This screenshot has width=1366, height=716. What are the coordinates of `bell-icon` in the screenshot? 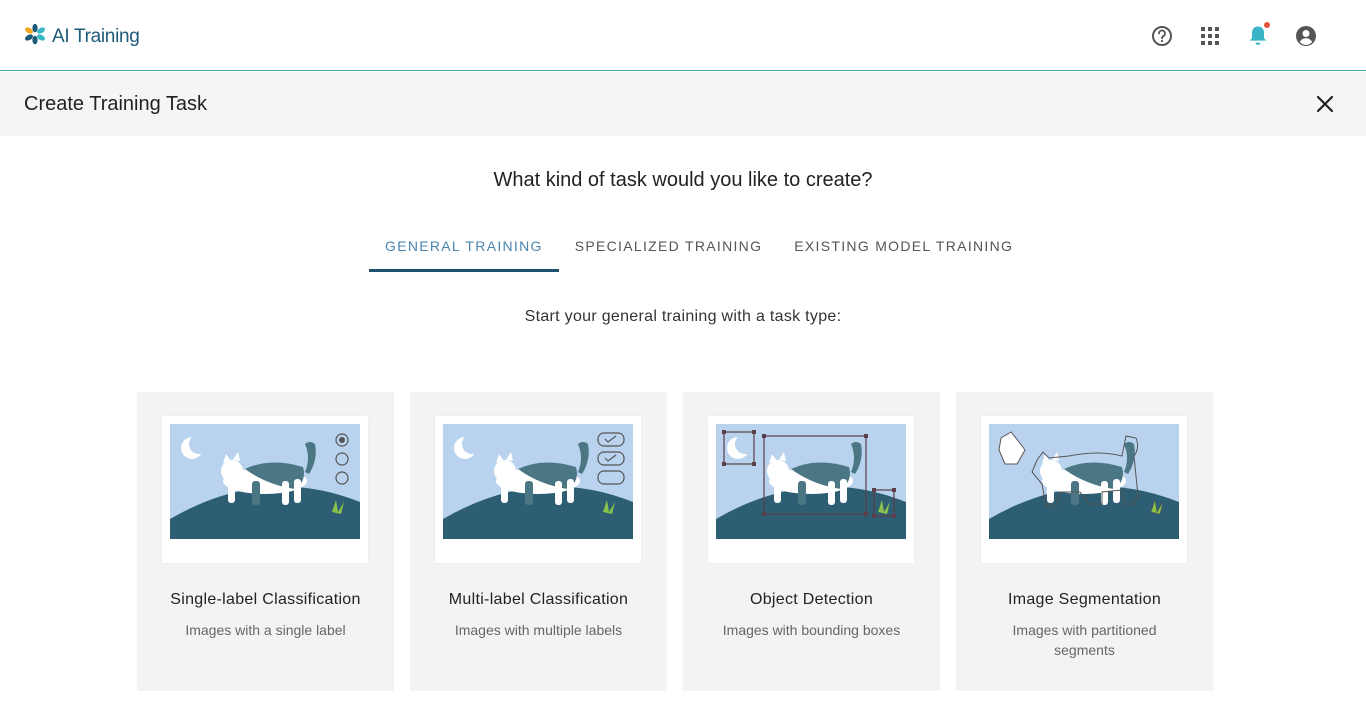 It's located at (1258, 35).